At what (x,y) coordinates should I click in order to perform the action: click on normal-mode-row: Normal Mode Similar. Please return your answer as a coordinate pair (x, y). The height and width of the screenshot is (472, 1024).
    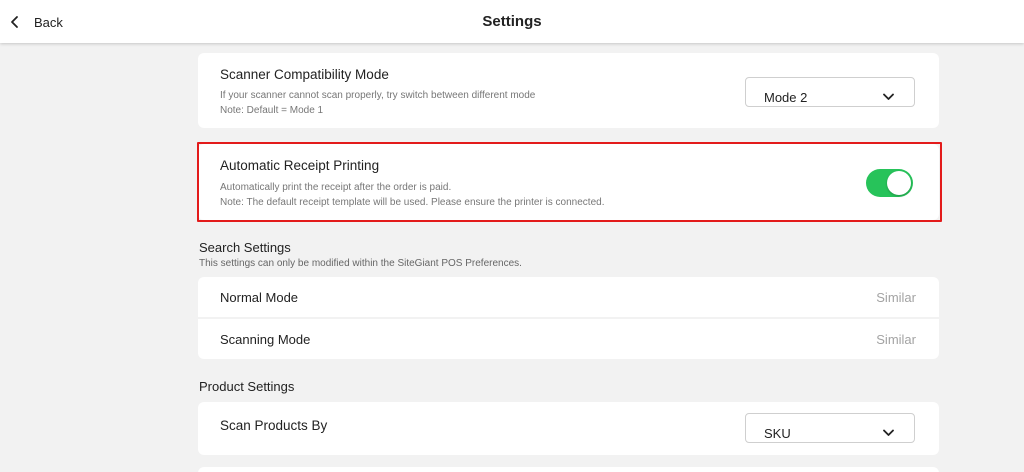
    Looking at the image, I should click on (568, 297).